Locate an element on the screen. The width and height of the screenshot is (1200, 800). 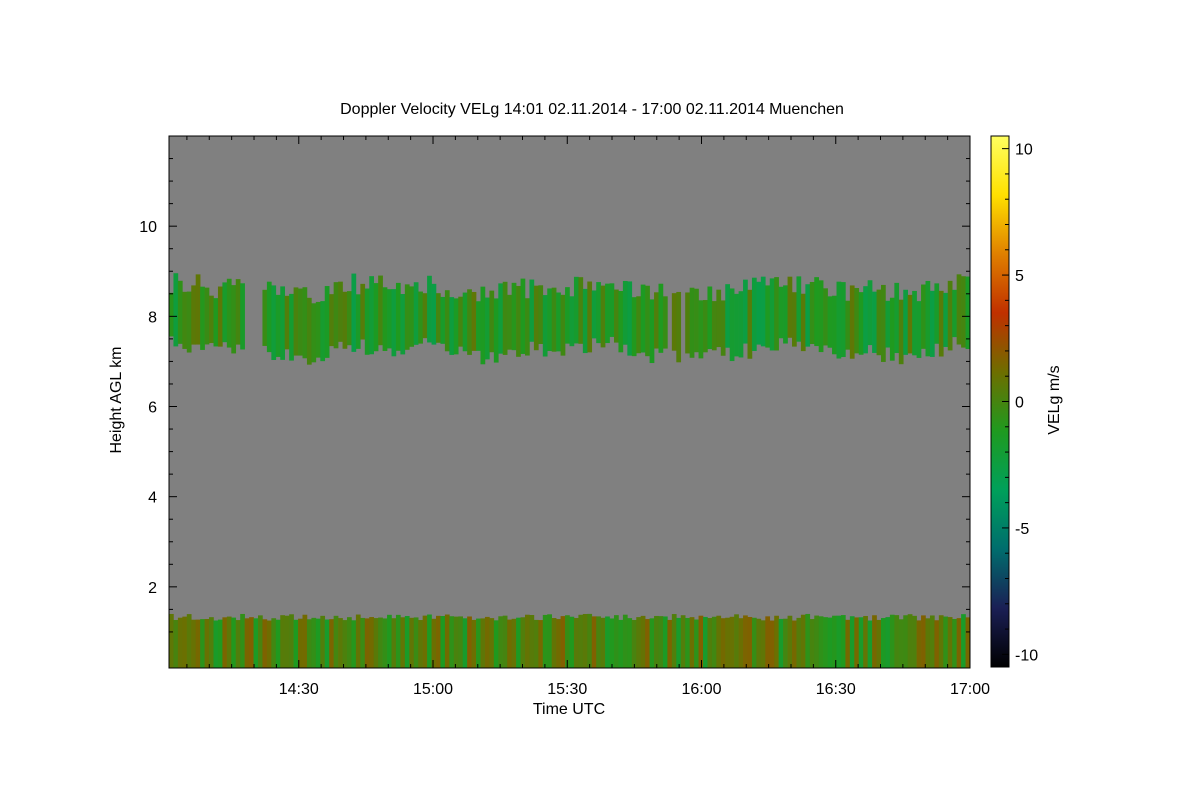
x-tick-label: 15:00 is located at coordinates (433, 689).